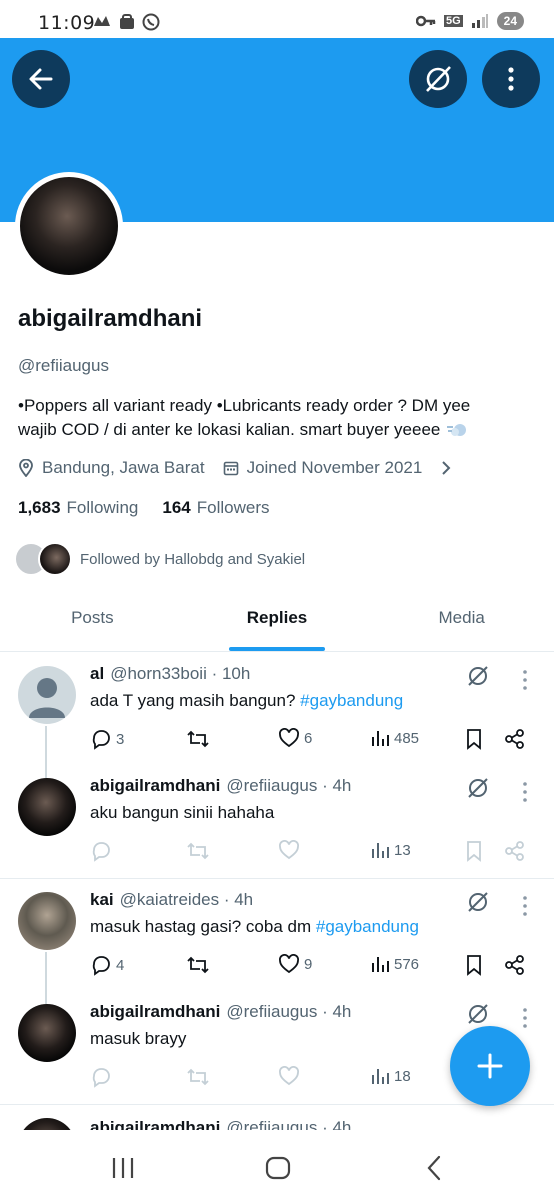 The image size is (554, 1200). What do you see at coordinates (308, 738) in the screenshot?
I see `like-count: 6` at bounding box center [308, 738].